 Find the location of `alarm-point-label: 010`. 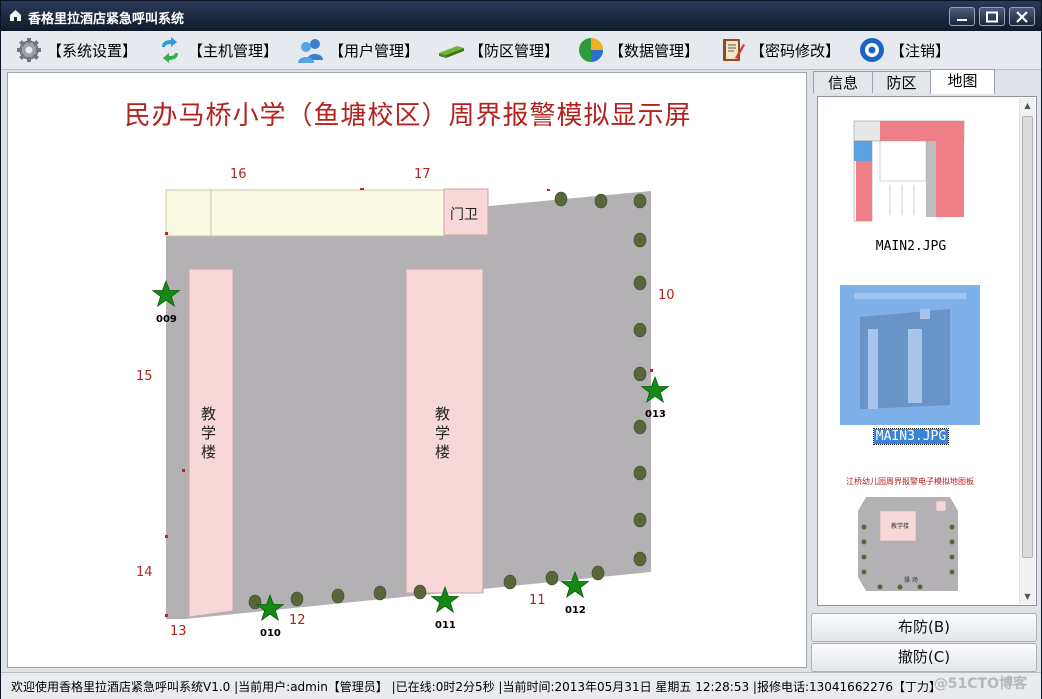

alarm-point-label: 010 is located at coordinates (270, 633).